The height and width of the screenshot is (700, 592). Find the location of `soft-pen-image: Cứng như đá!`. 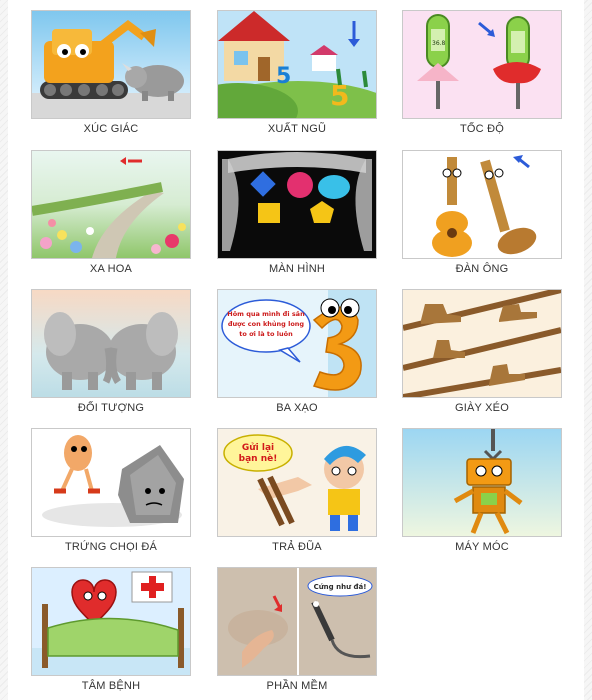

soft-pen-image: Cứng như đá! is located at coordinates (297, 621).